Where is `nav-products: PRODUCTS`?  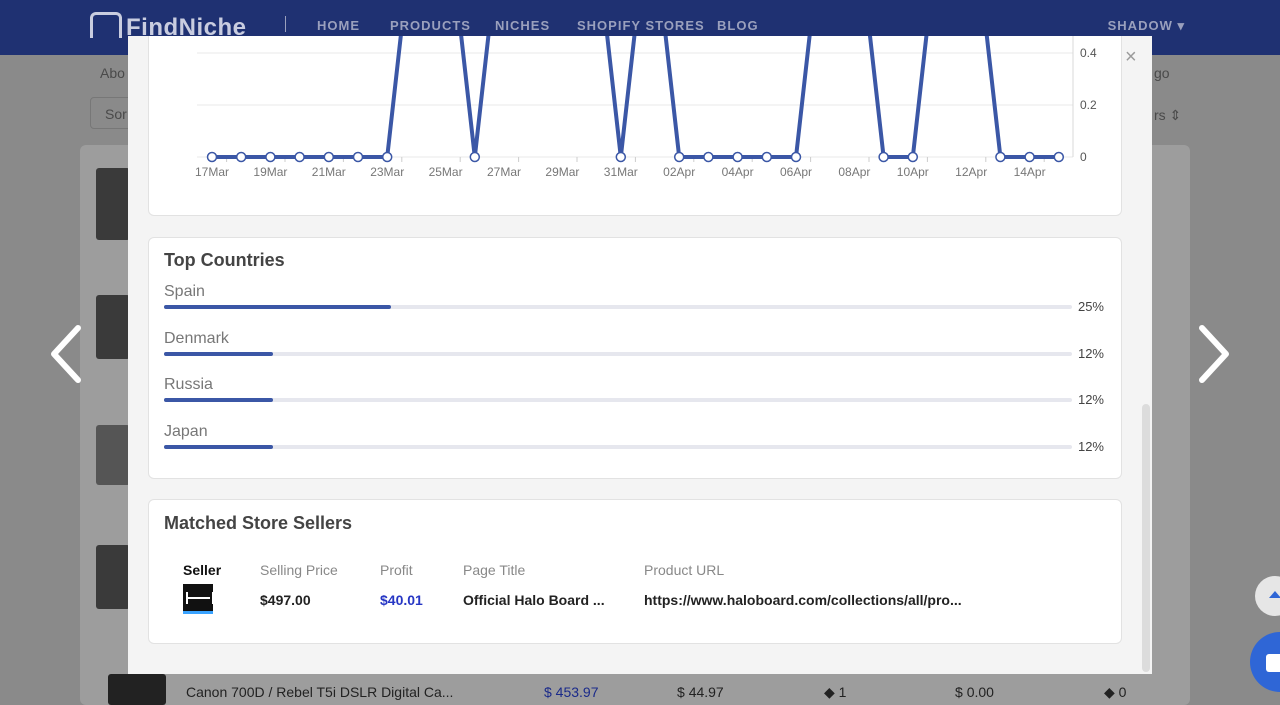
nav-products: PRODUCTS is located at coordinates (430, 25).